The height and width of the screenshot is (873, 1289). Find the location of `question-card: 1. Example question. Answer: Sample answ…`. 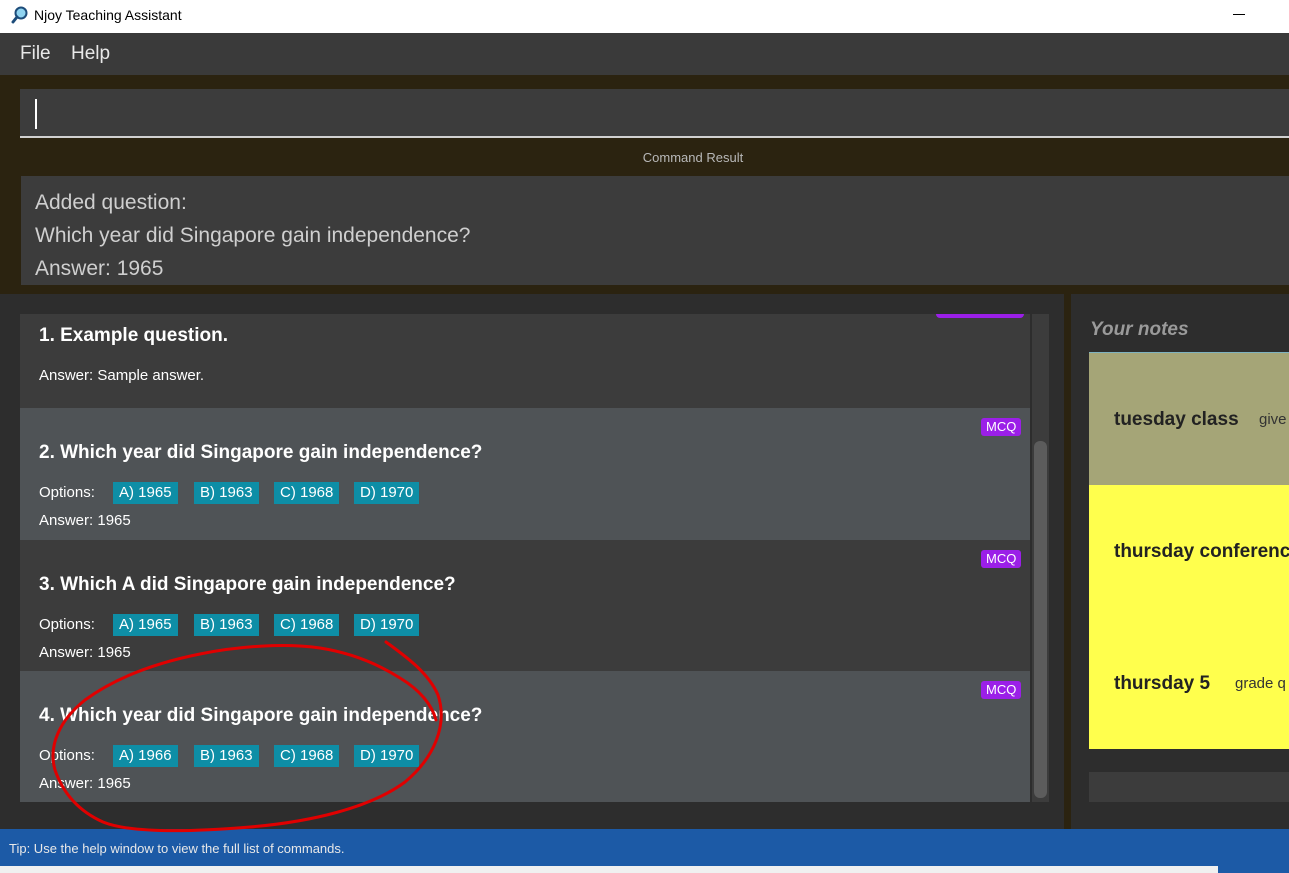

question-card: 1. Example question. Answer: Sample answ… is located at coordinates (525, 361).